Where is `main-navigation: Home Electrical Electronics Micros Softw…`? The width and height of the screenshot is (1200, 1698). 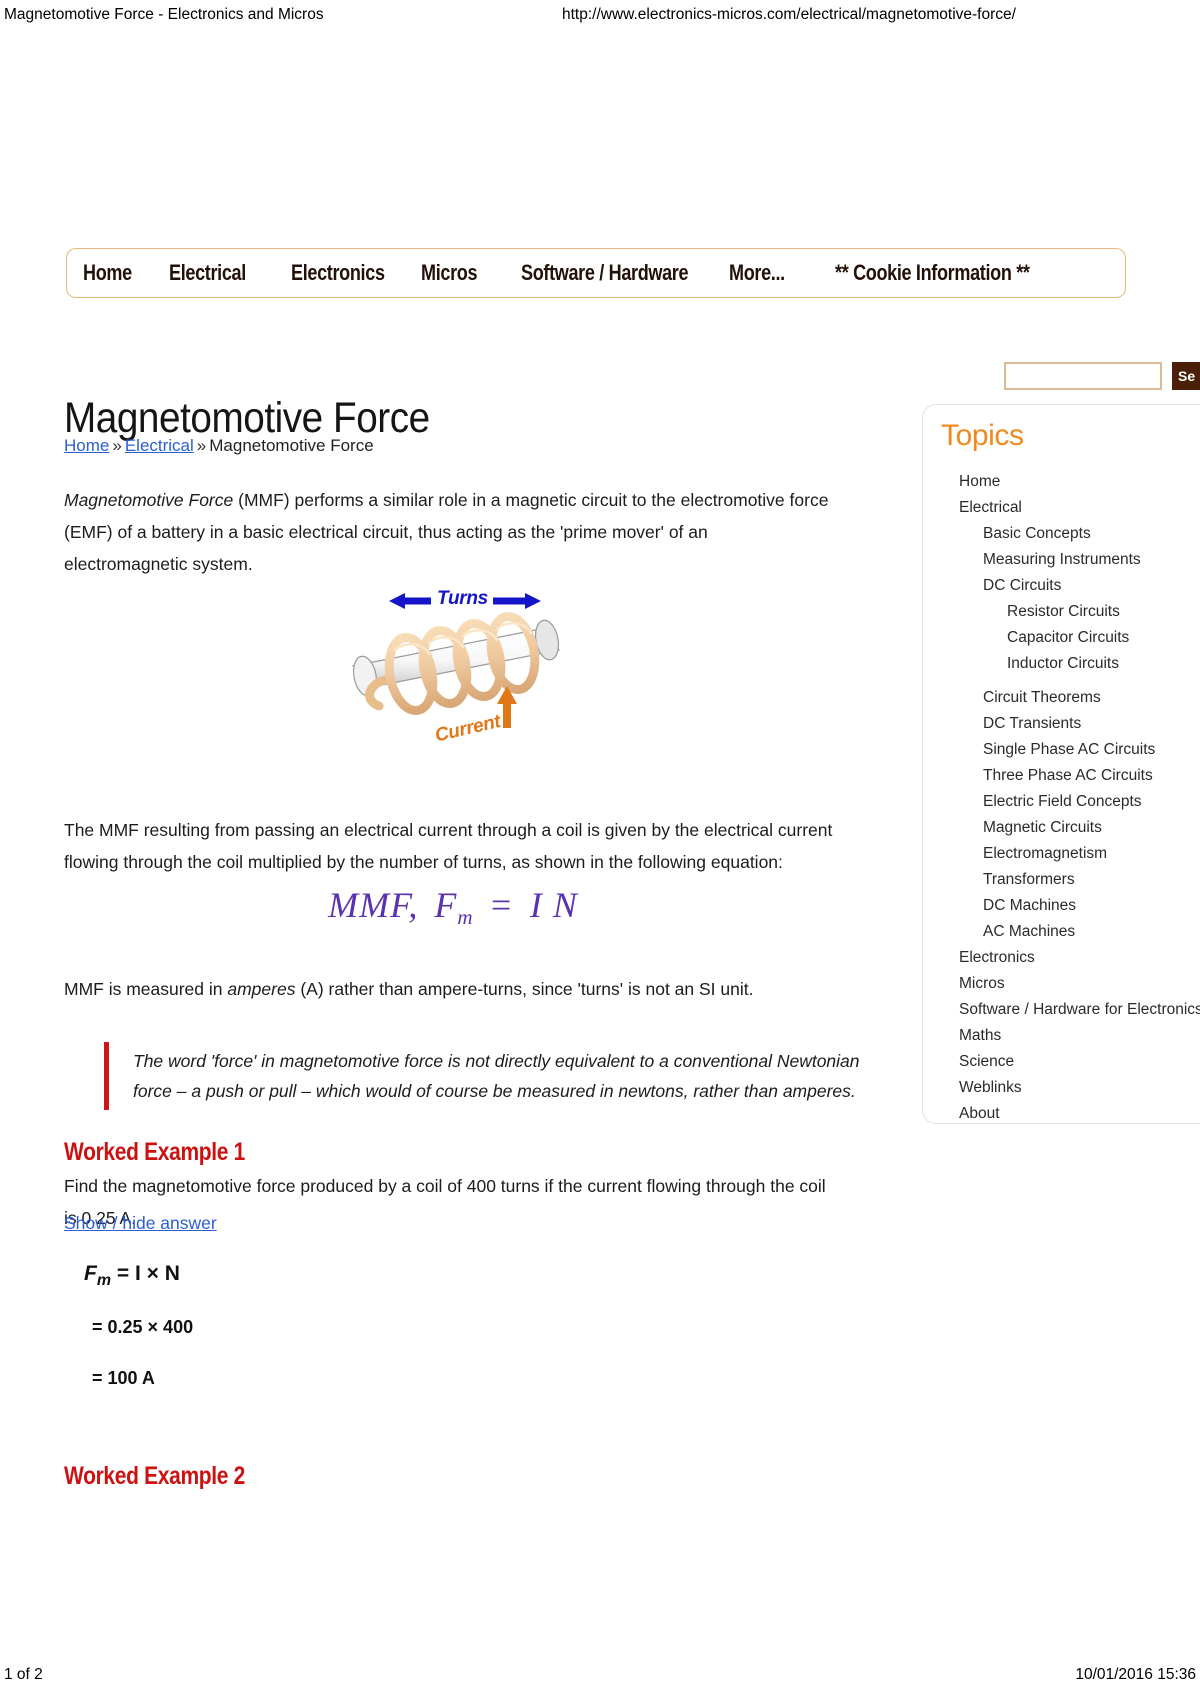 main-navigation: Home Electrical Electronics Micros Softw… is located at coordinates (596, 273).